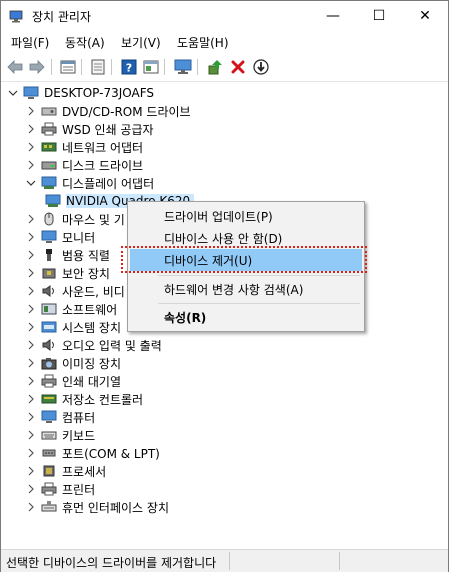 The height and width of the screenshot is (572, 449). Describe the element at coordinates (71, 309) in the screenshot. I see `tree-item-software: 소프트웨어` at that location.